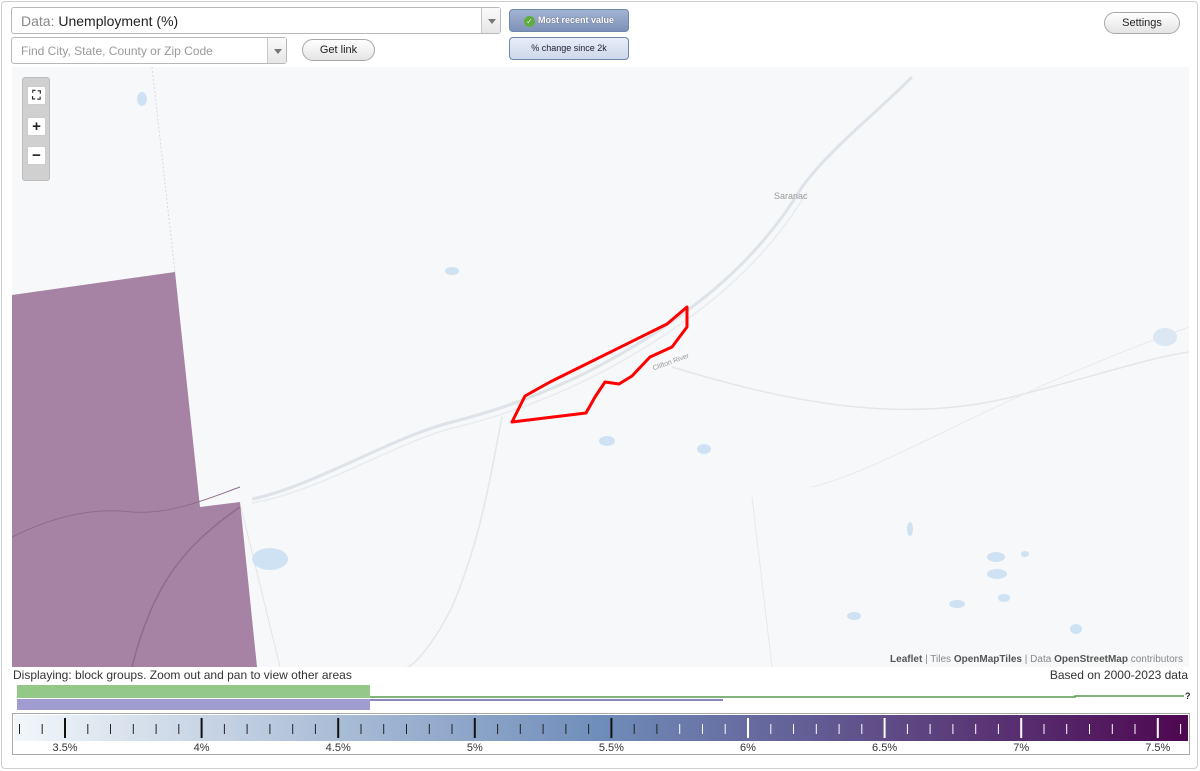  What do you see at coordinates (748, 748) in the screenshot?
I see `legend-tick-label: 6%` at bounding box center [748, 748].